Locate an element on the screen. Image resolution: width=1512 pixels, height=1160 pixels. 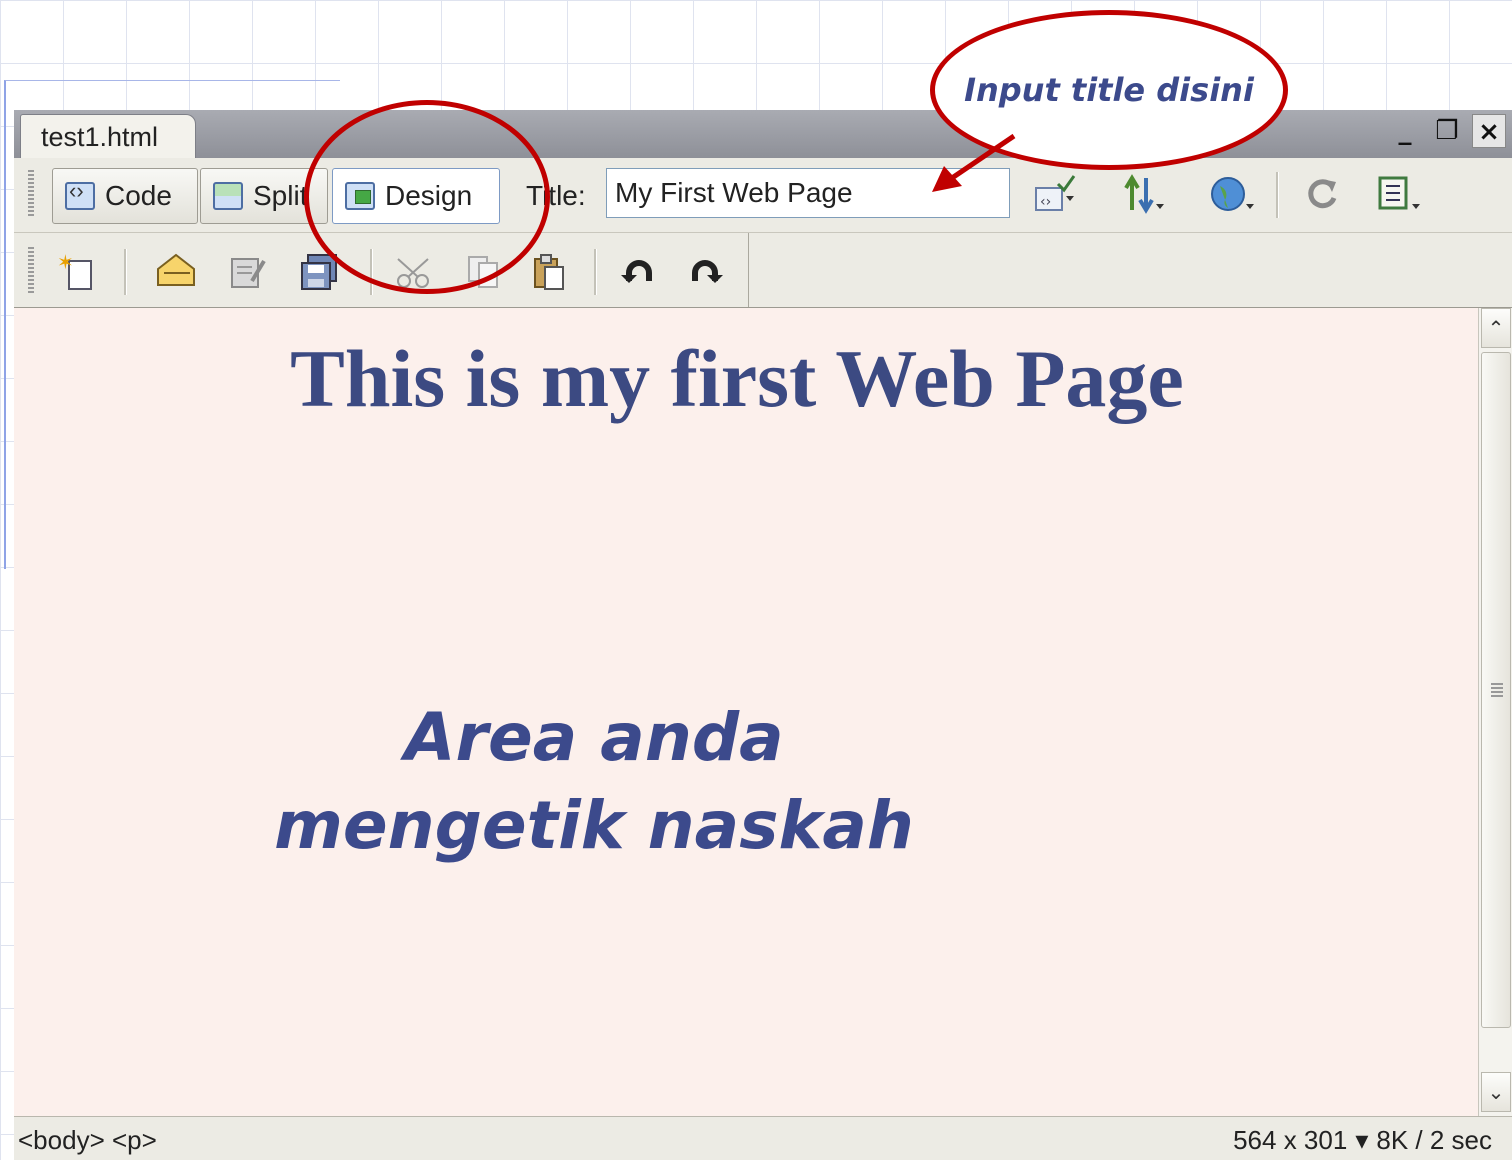
tag-selector: <body> <p> is located at coordinates (87, 1140).